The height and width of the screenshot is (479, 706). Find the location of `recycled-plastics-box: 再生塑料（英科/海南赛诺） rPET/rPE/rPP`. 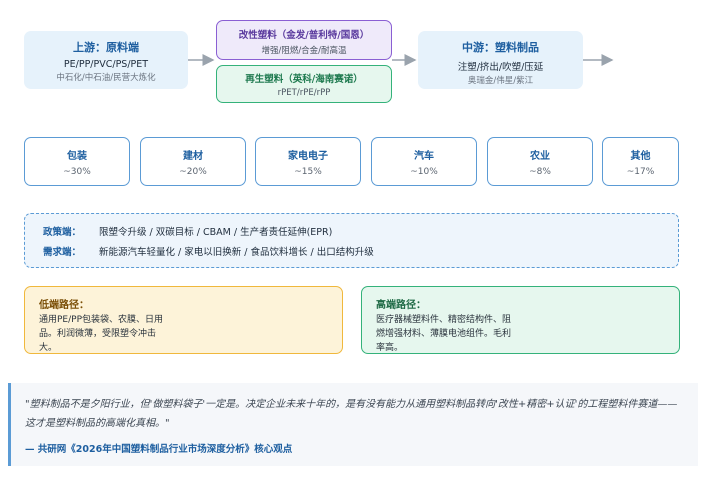

recycled-plastics-box: 再生塑料（英科/海南赛诺） rPET/rPE/rPP is located at coordinates (304, 84).